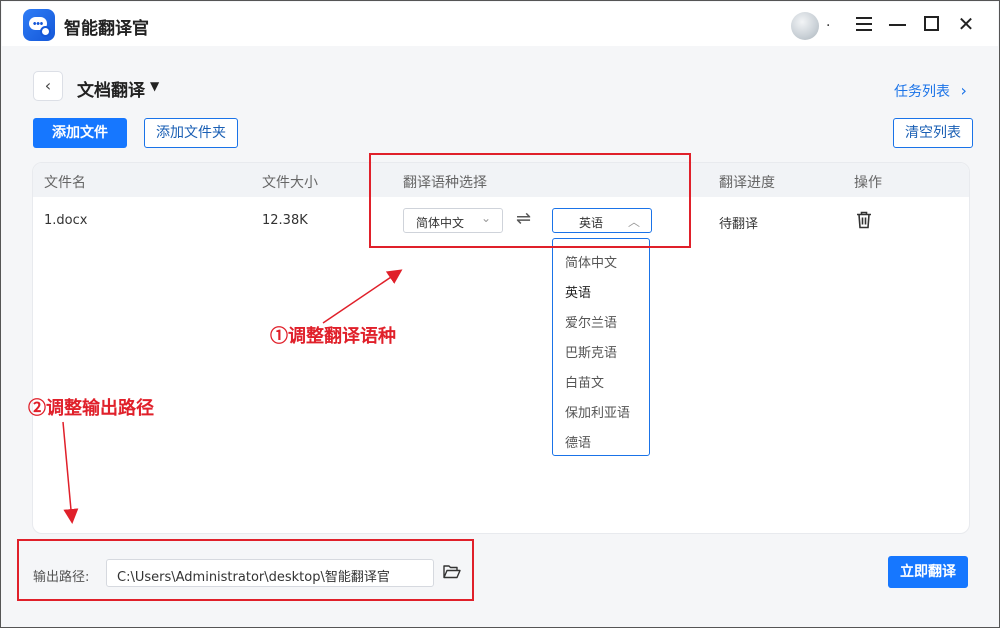  I want to click on annotation-arrow-language, so click(362, 296).